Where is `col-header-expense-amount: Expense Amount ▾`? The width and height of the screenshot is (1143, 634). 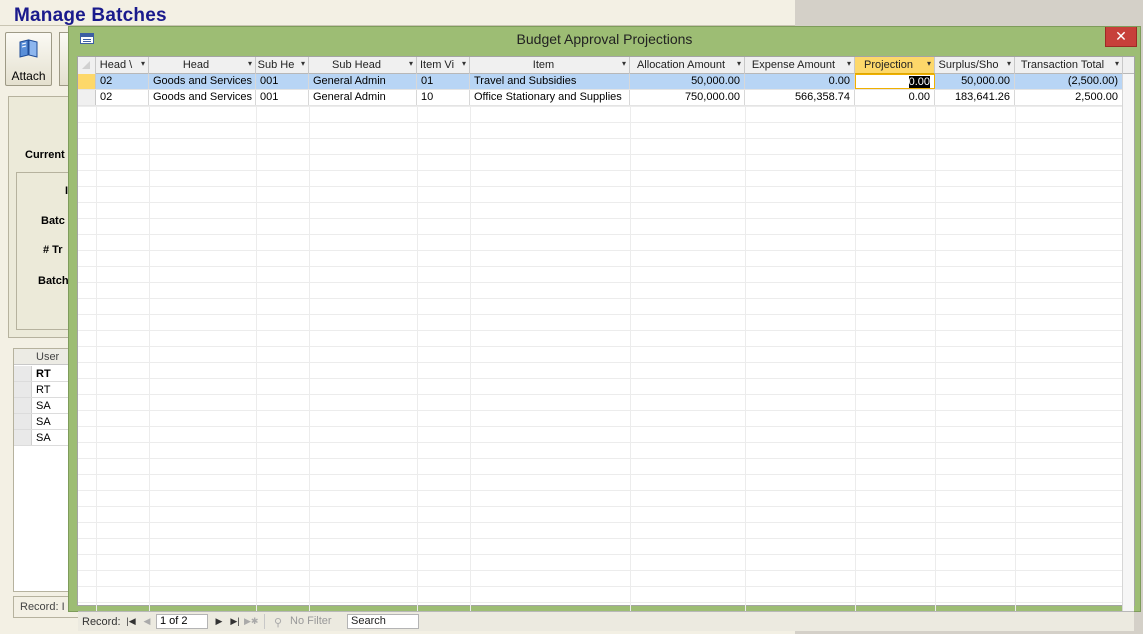 col-header-expense-amount: Expense Amount ▾ is located at coordinates (800, 65).